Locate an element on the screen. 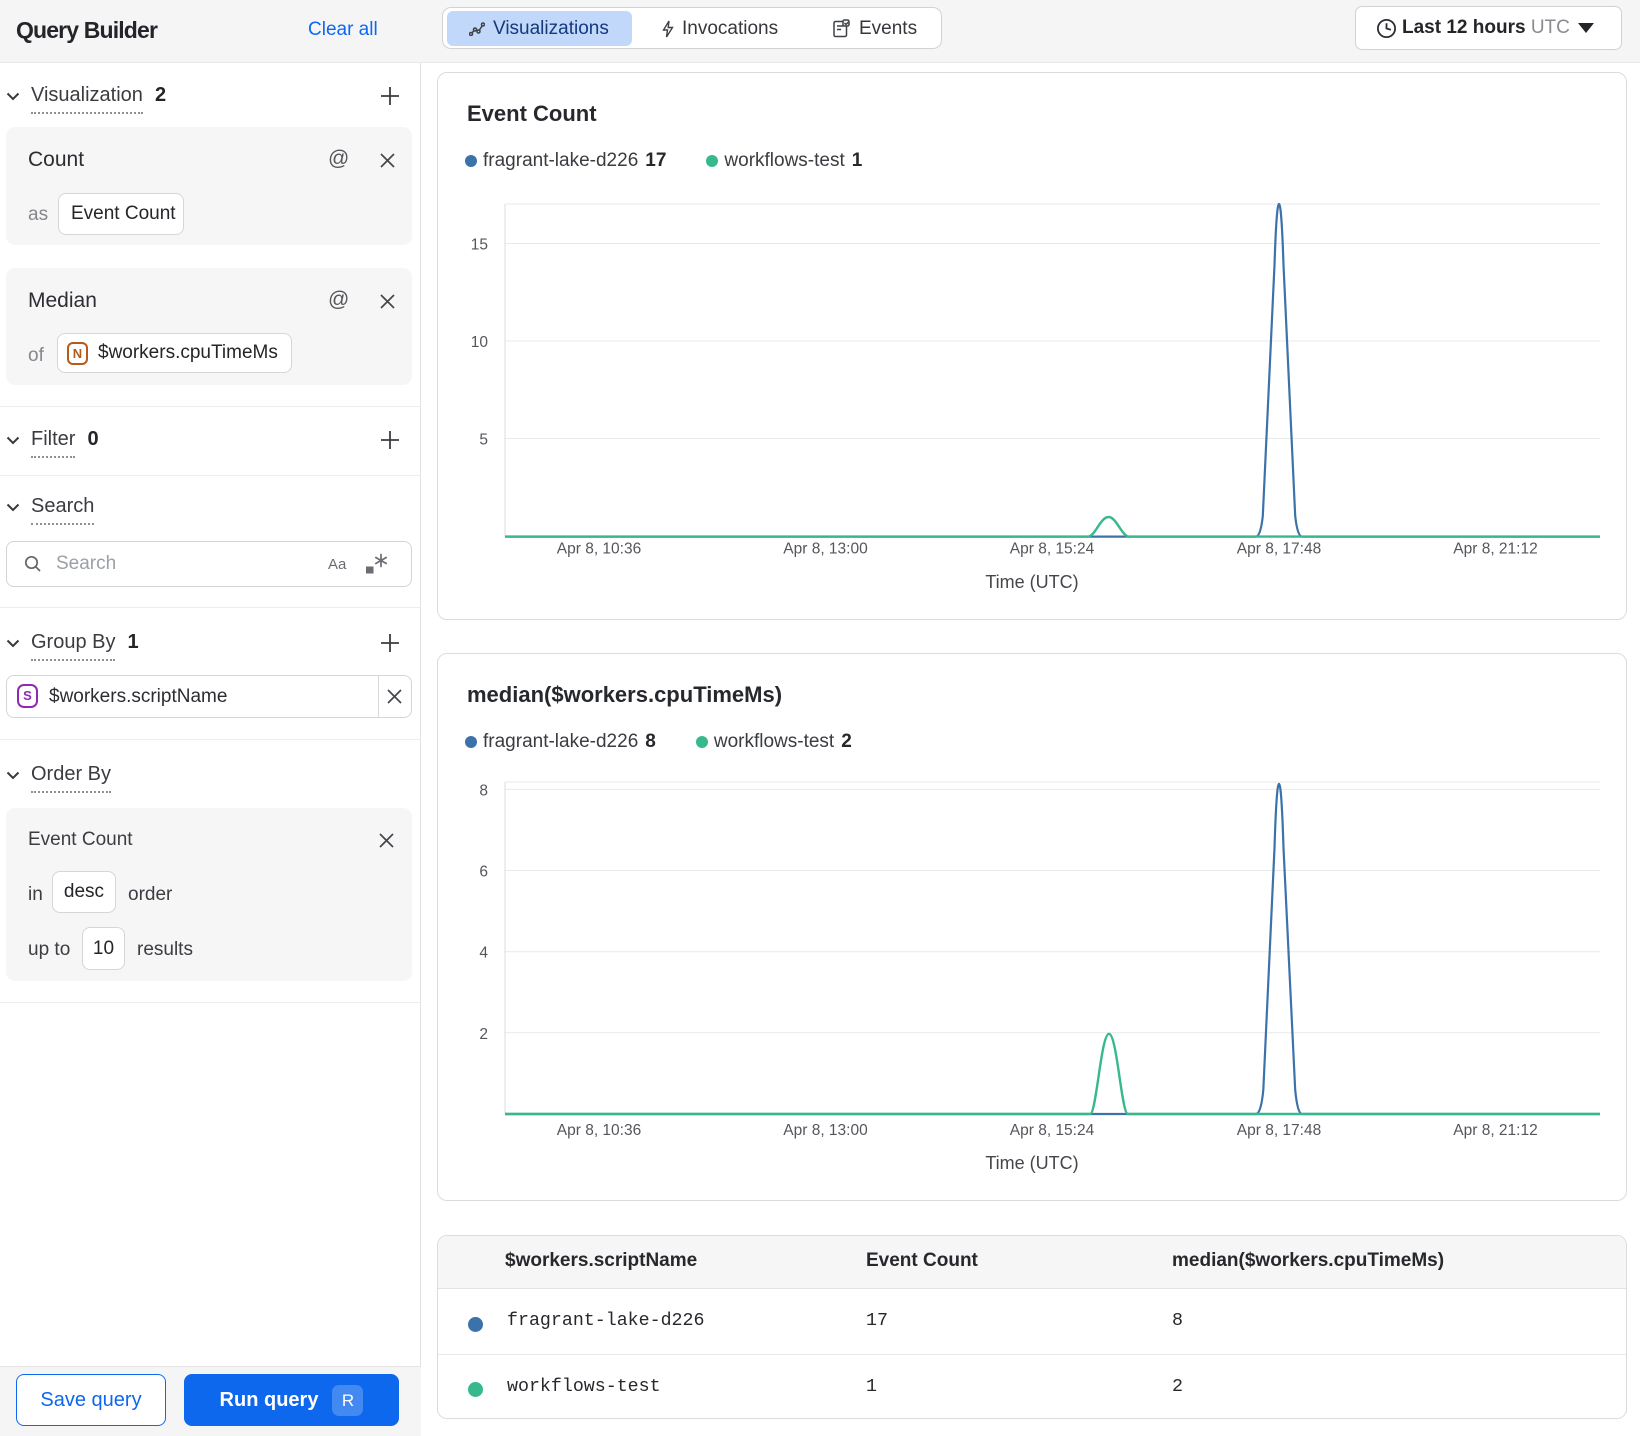 This screenshot has width=1640, height=1436. svg-text: 8 is located at coordinates (483, 790).